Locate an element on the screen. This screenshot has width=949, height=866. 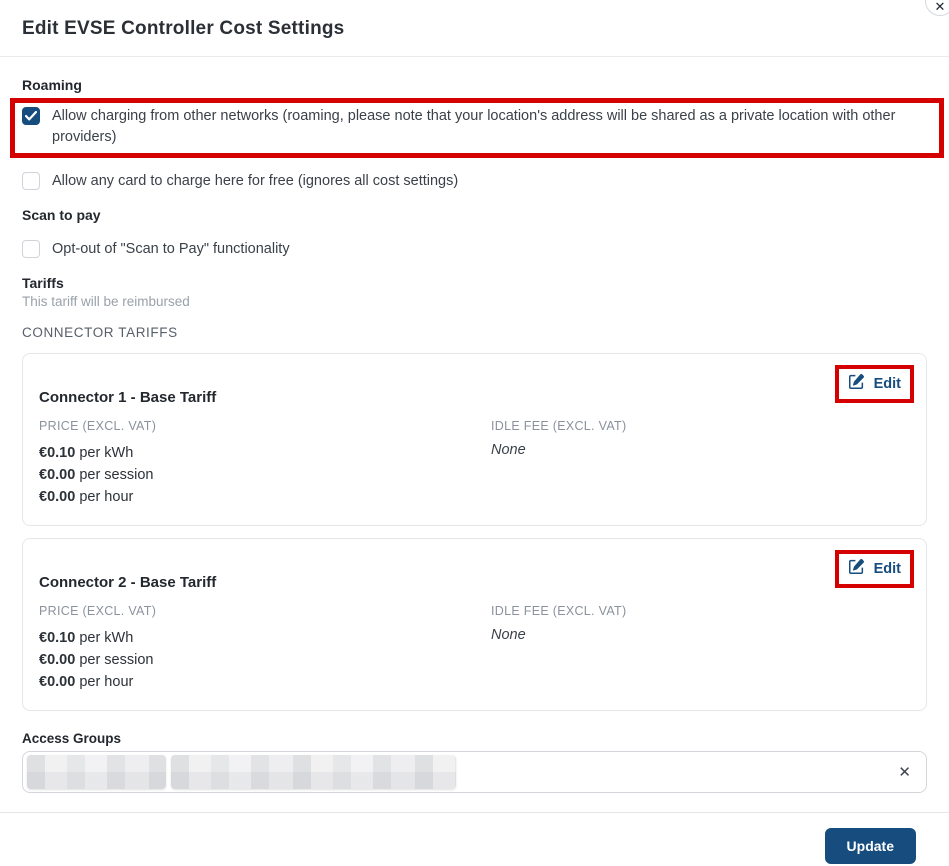
checkmark-icon is located at coordinates (31, 116).